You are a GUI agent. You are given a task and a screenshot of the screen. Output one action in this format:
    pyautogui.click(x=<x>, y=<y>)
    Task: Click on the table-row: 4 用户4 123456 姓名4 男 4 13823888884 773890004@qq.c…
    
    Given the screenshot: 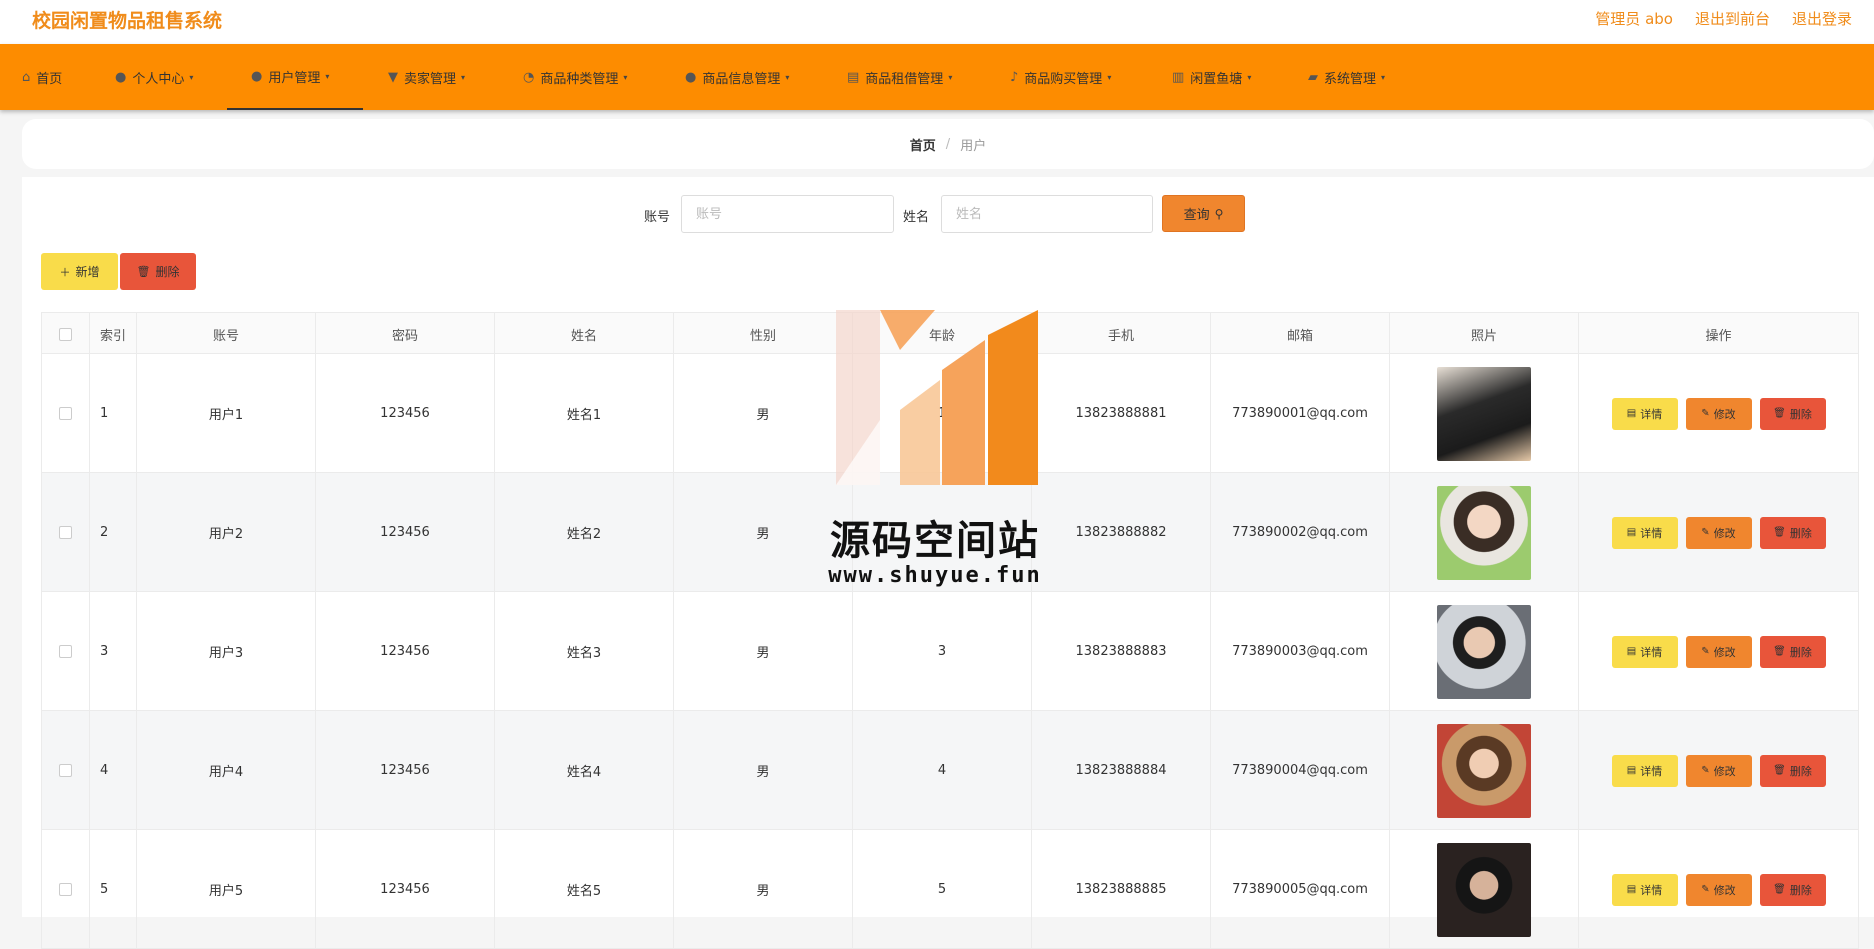 What is the action you would take?
    pyautogui.click(x=950, y=770)
    